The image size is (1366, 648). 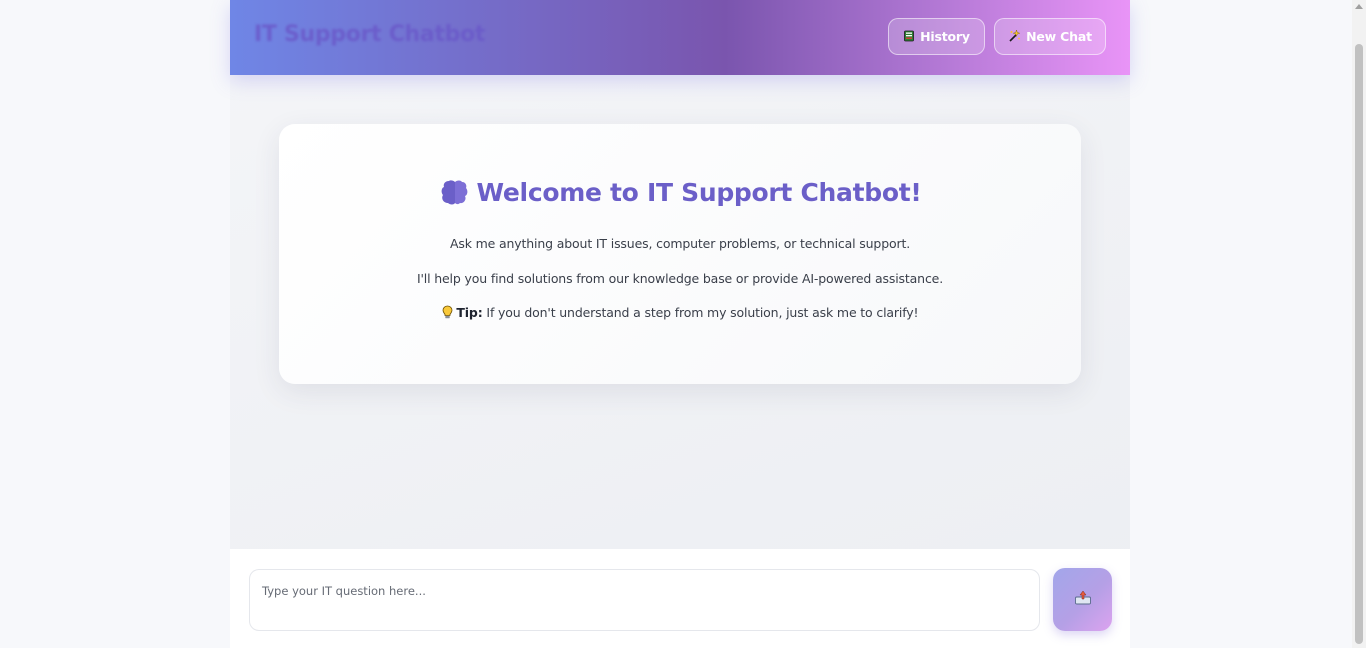 I want to click on send-tray-icon, so click(x=1083, y=599).